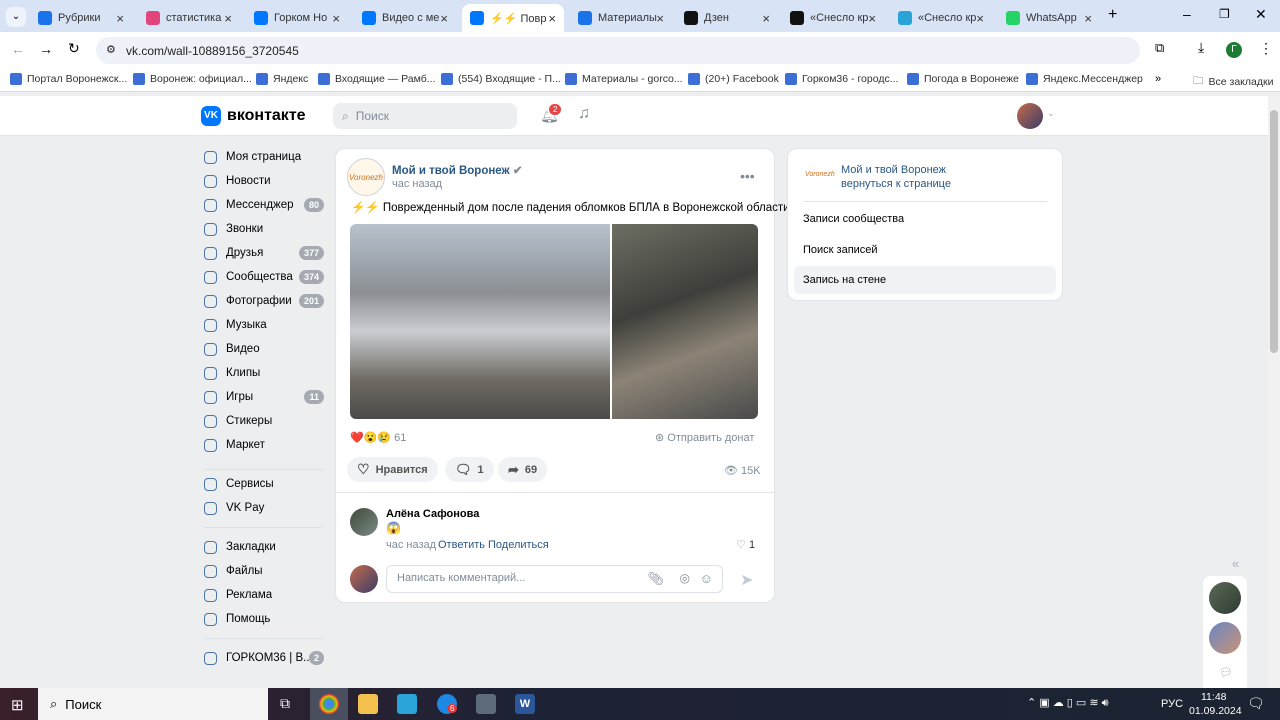 Image resolution: width=1280 pixels, height=720 pixels. What do you see at coordinates (1235, 563) in the screenshot?
I see `collapse-icon: «` at bounding box center [1235, 563].